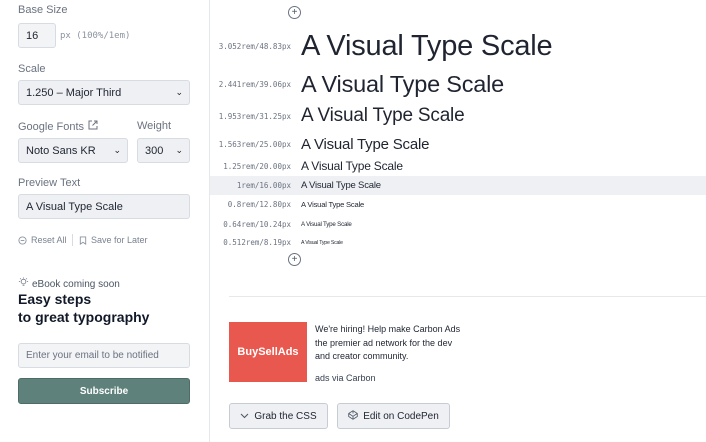  What do you see at coordinates (458, 224) in the screenshot?
I see `scale-row: 0.64rem/10.24px A Visual Type Scale` at bounding box center [458, 224].